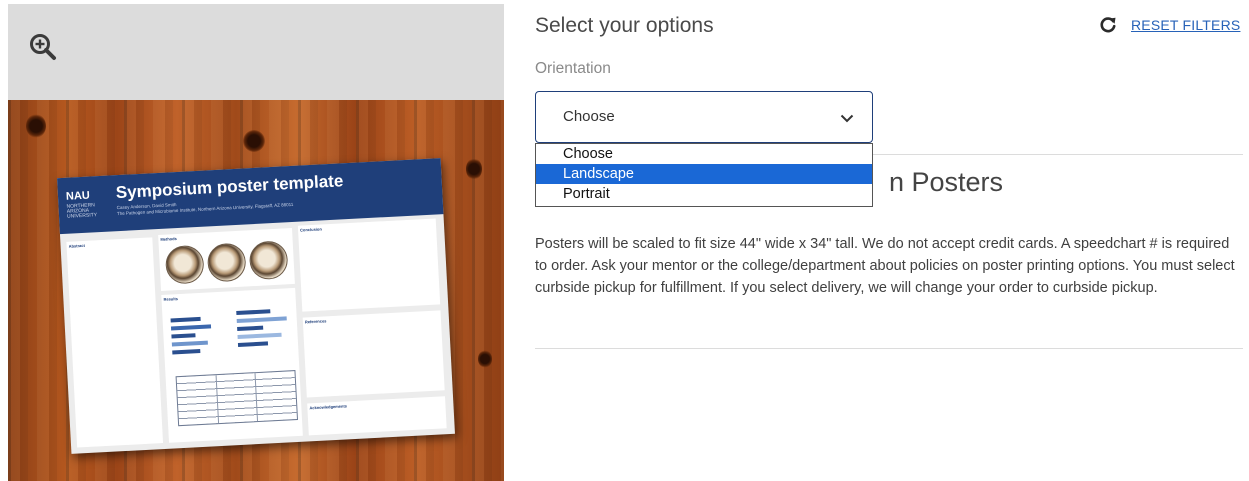 The width and height of the screenshot is (1249, 481). I want to click on orientation-dropdown-list: Choose Landscape Portrait, so click(704, 175).